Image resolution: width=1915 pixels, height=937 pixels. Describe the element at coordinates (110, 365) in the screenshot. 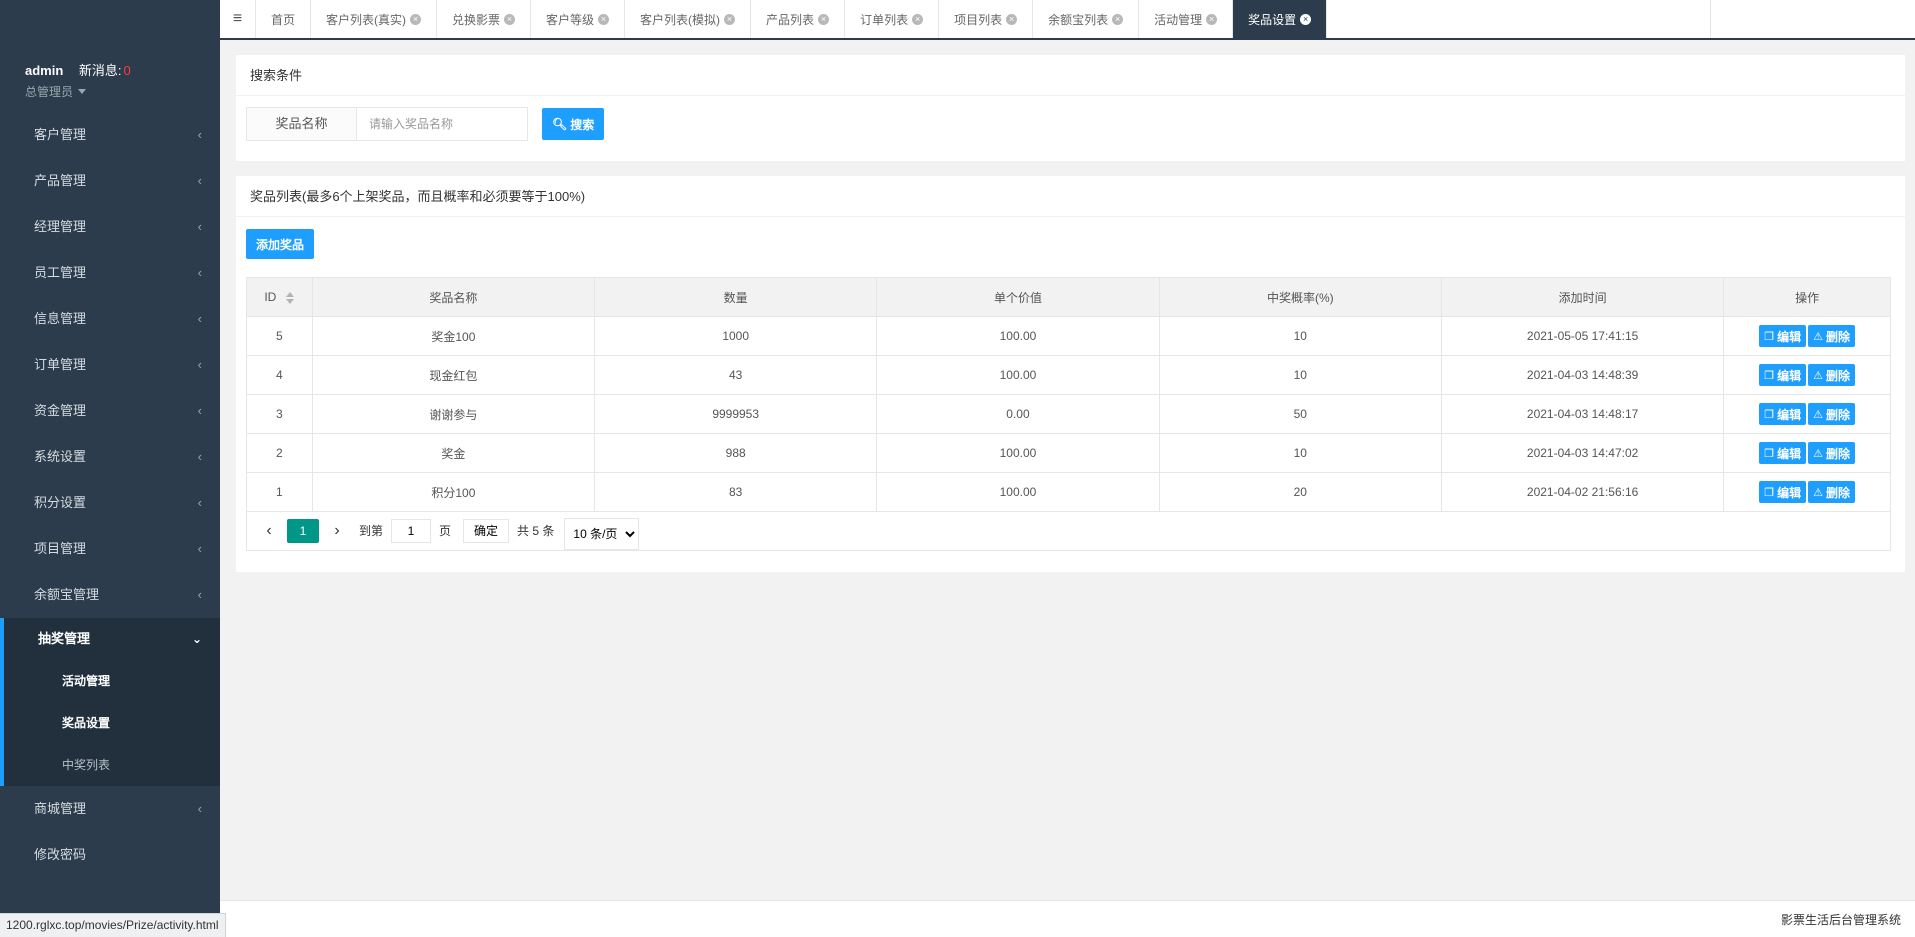

I see `sidebar-item-orders: 订单管理 ‹` at that location.